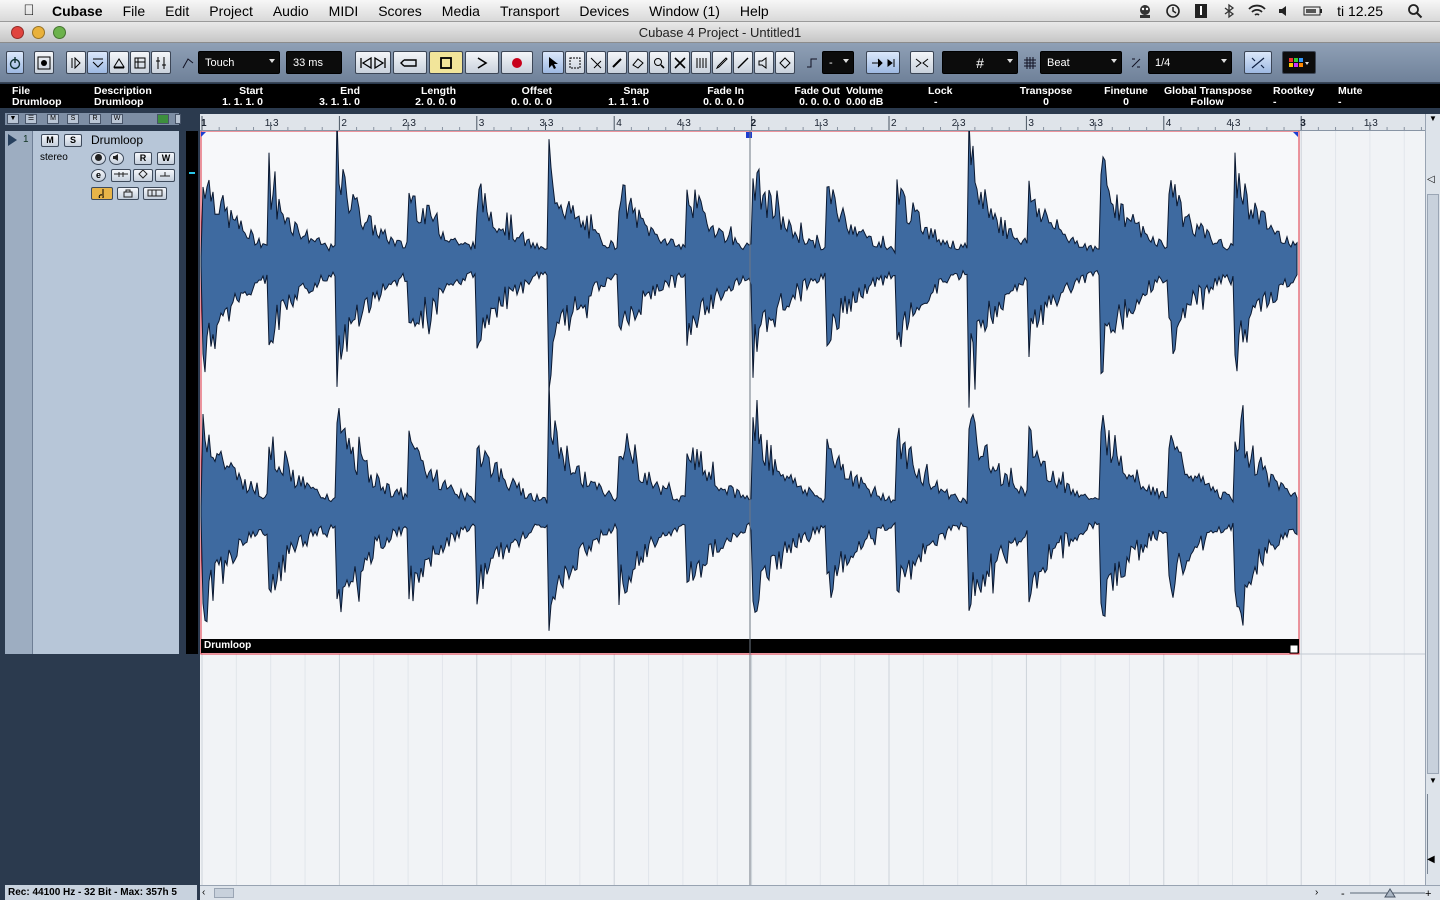  What do you see at coordinates (1208, 97) in the screenshot?
I see `info-global-transpose: Global Transpose Follow` at bounding box center [1208, 97].